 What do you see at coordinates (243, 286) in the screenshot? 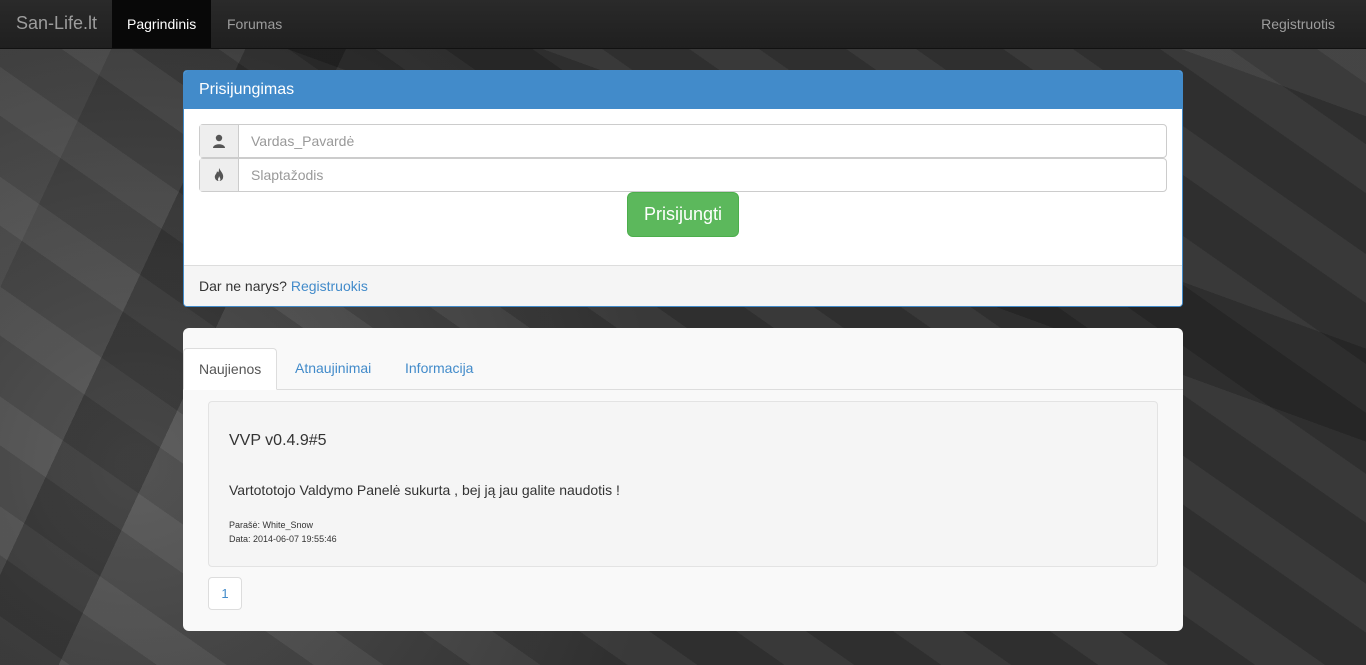
I see `footer-text: Dar ne narys?` at bounding box center [243, 286].